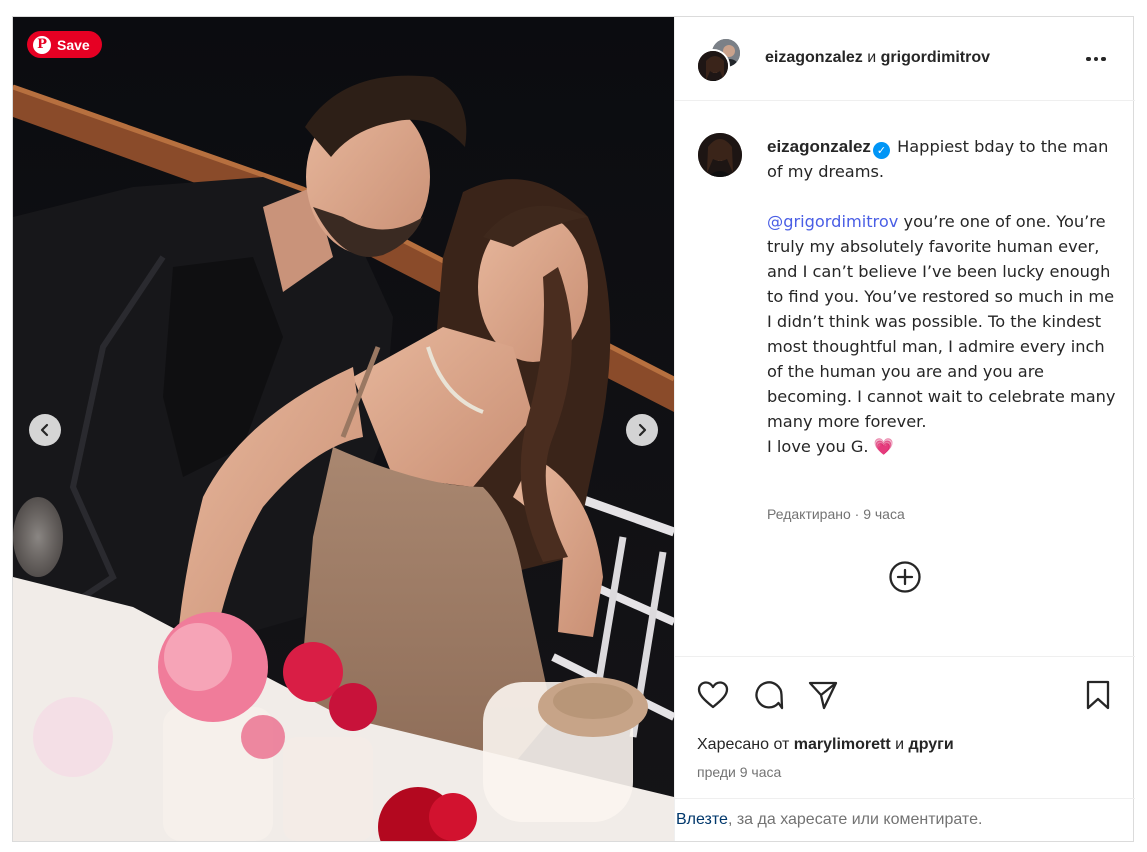 The width and height of the screenshot is (1147, 852). Describe the element at coordinates (713, 695) in the screenshot. I see `heart-outline-icon` at that location.